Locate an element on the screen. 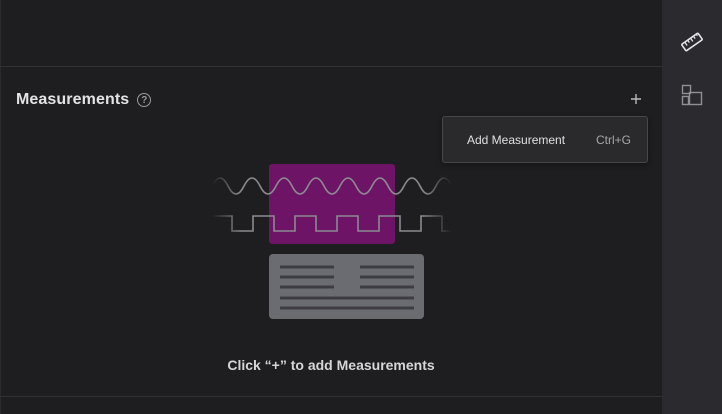 This screenshot has height=414, width=722. help-icon: ? is located at coordinates (144, 100).